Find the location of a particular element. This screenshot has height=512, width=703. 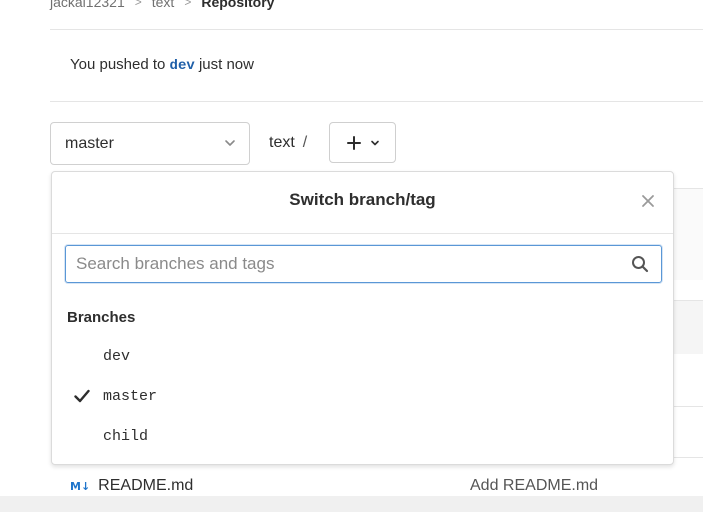

repo-path: text / is located at coordinates (288, 143).